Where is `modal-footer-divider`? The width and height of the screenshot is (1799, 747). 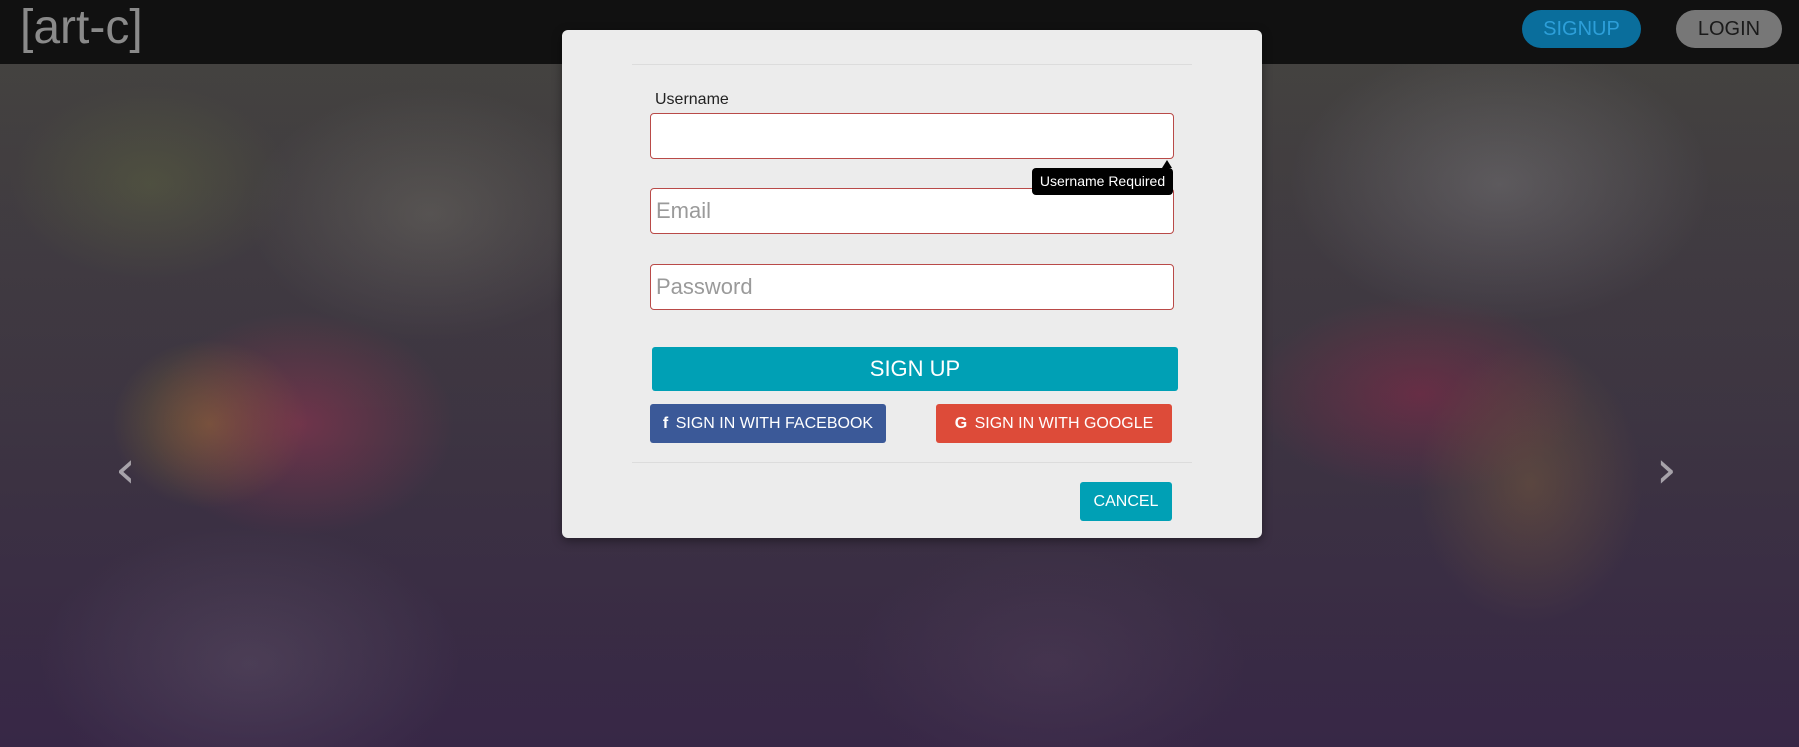
modal-footer-divider is located at coordinates (912, 462).